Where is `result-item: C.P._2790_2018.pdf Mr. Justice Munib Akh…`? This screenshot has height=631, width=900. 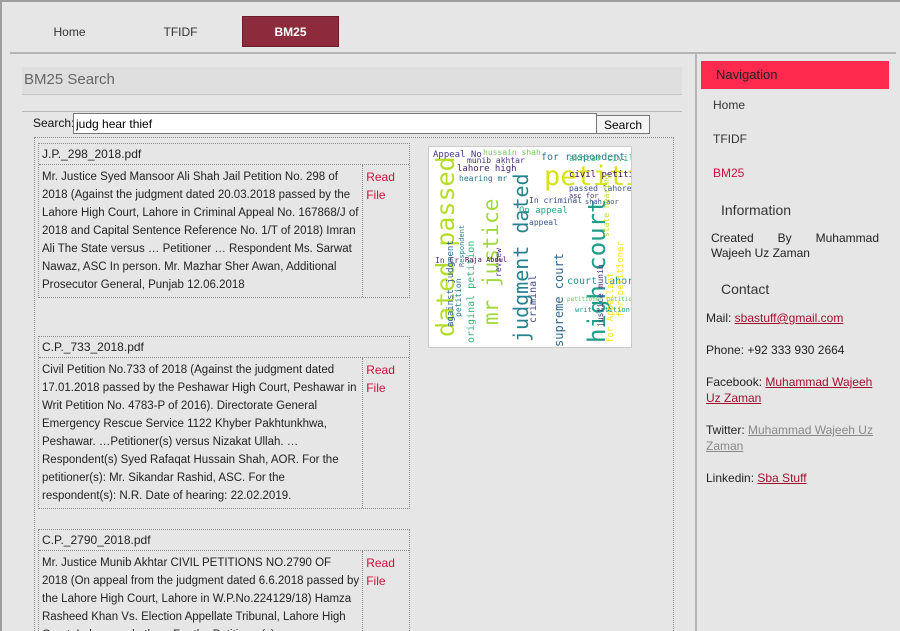
result-item: C.P._2790_2018.pdf Mr. Justice Munib Akh… is located at coordinates (224, 580).